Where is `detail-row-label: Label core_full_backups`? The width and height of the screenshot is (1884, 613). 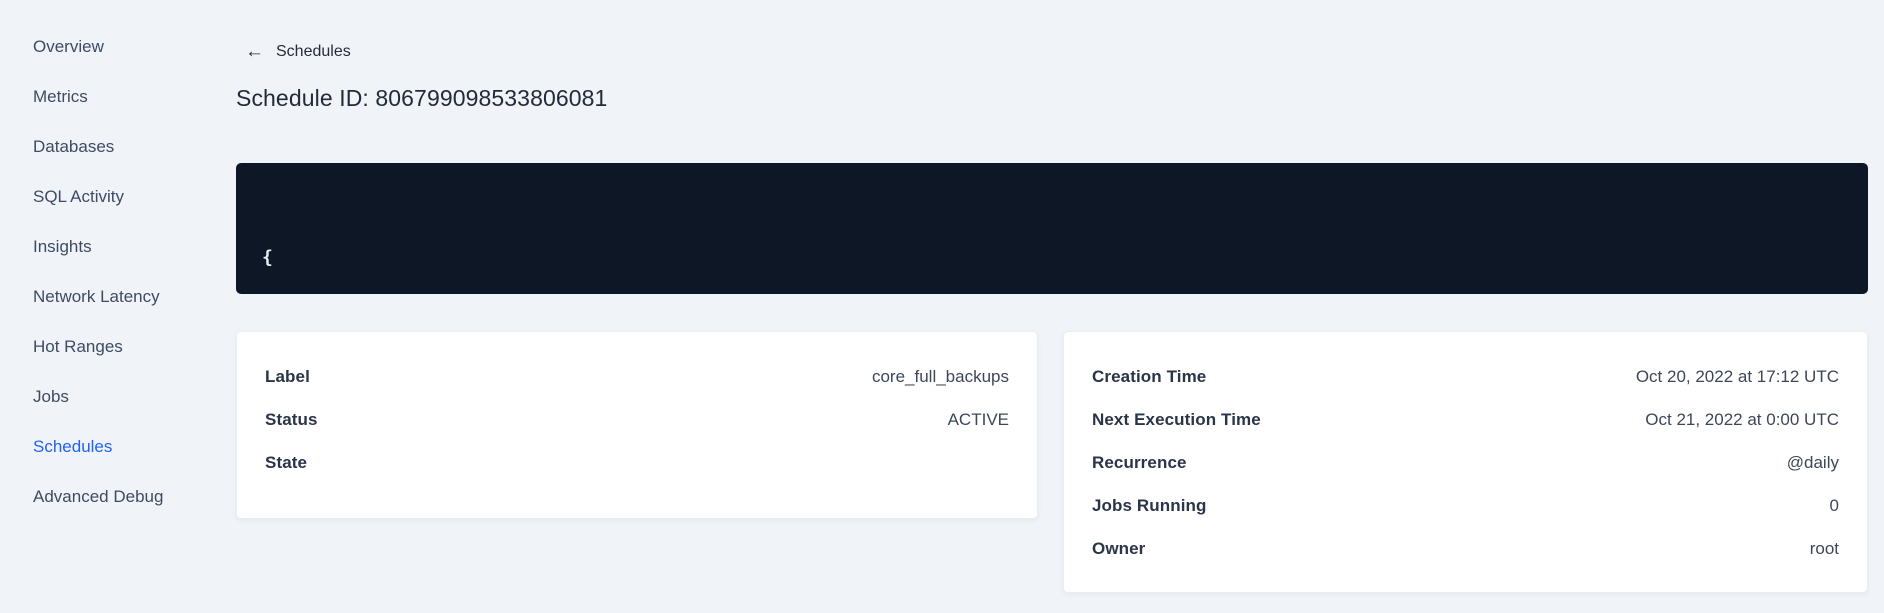 detail-row-label: Label core_full_backups is located at coordinates (637, 376).